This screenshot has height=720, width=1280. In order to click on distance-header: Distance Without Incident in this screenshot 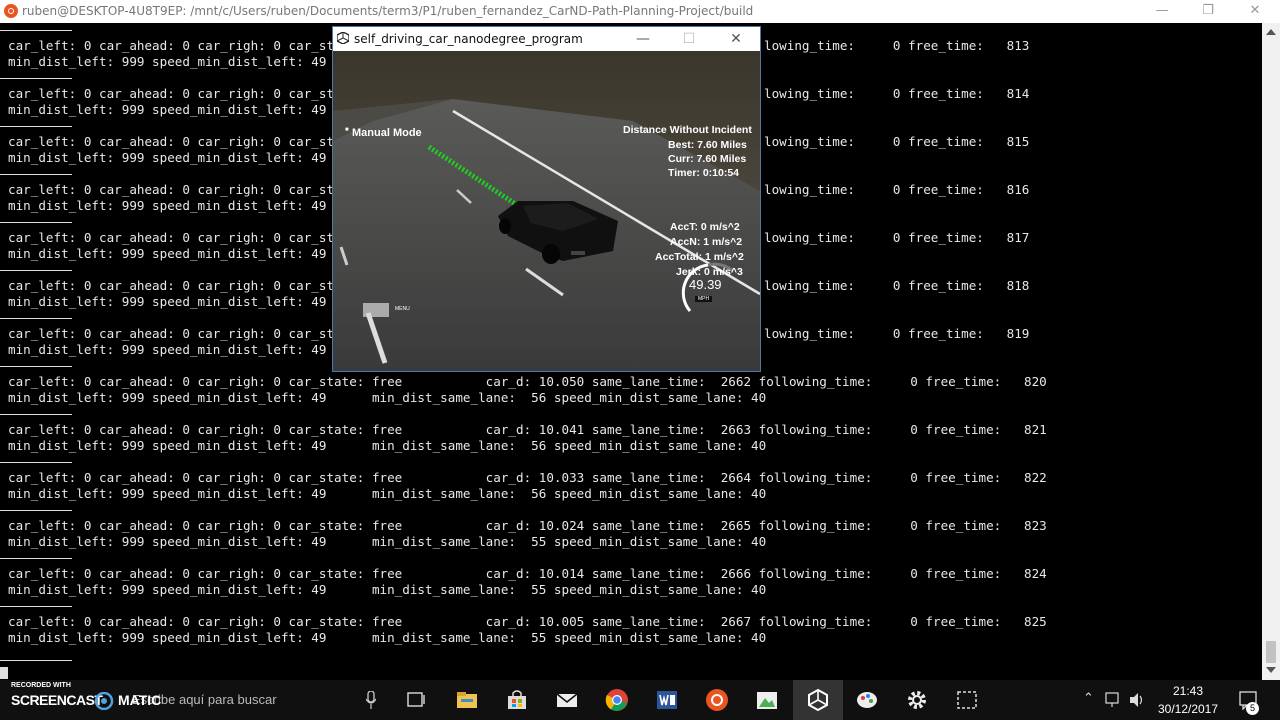, I will do `click(687, 130)`.